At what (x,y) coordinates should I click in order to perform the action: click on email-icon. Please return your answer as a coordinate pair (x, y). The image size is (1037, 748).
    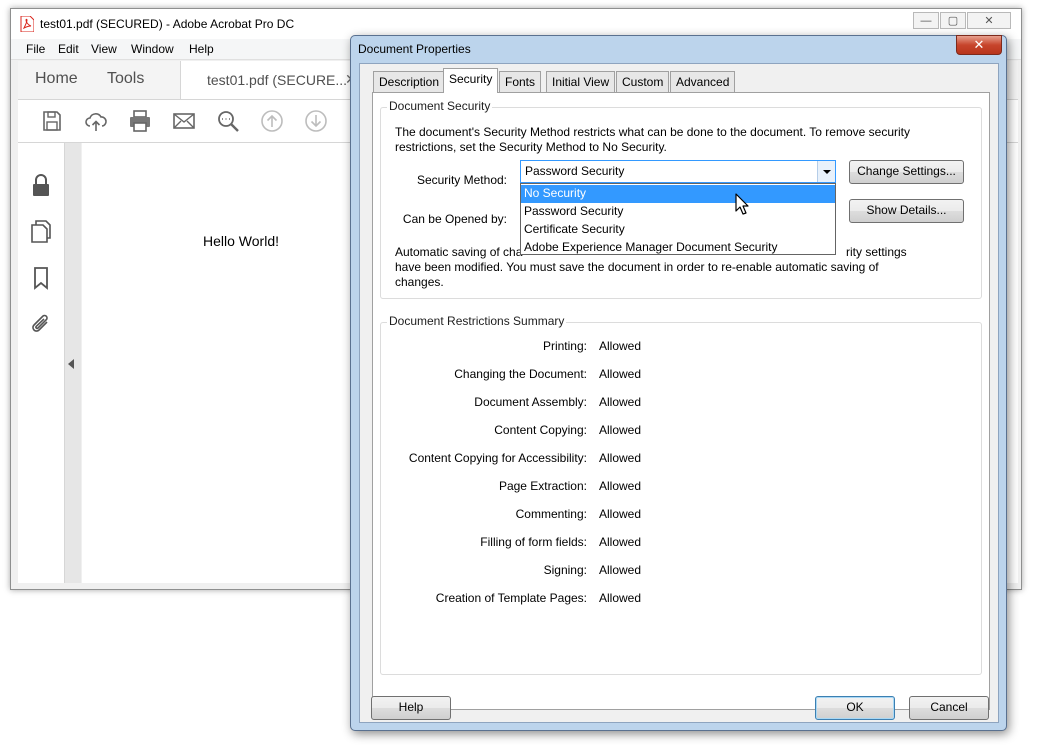
    Looking at the image, I should click on (184, 121).